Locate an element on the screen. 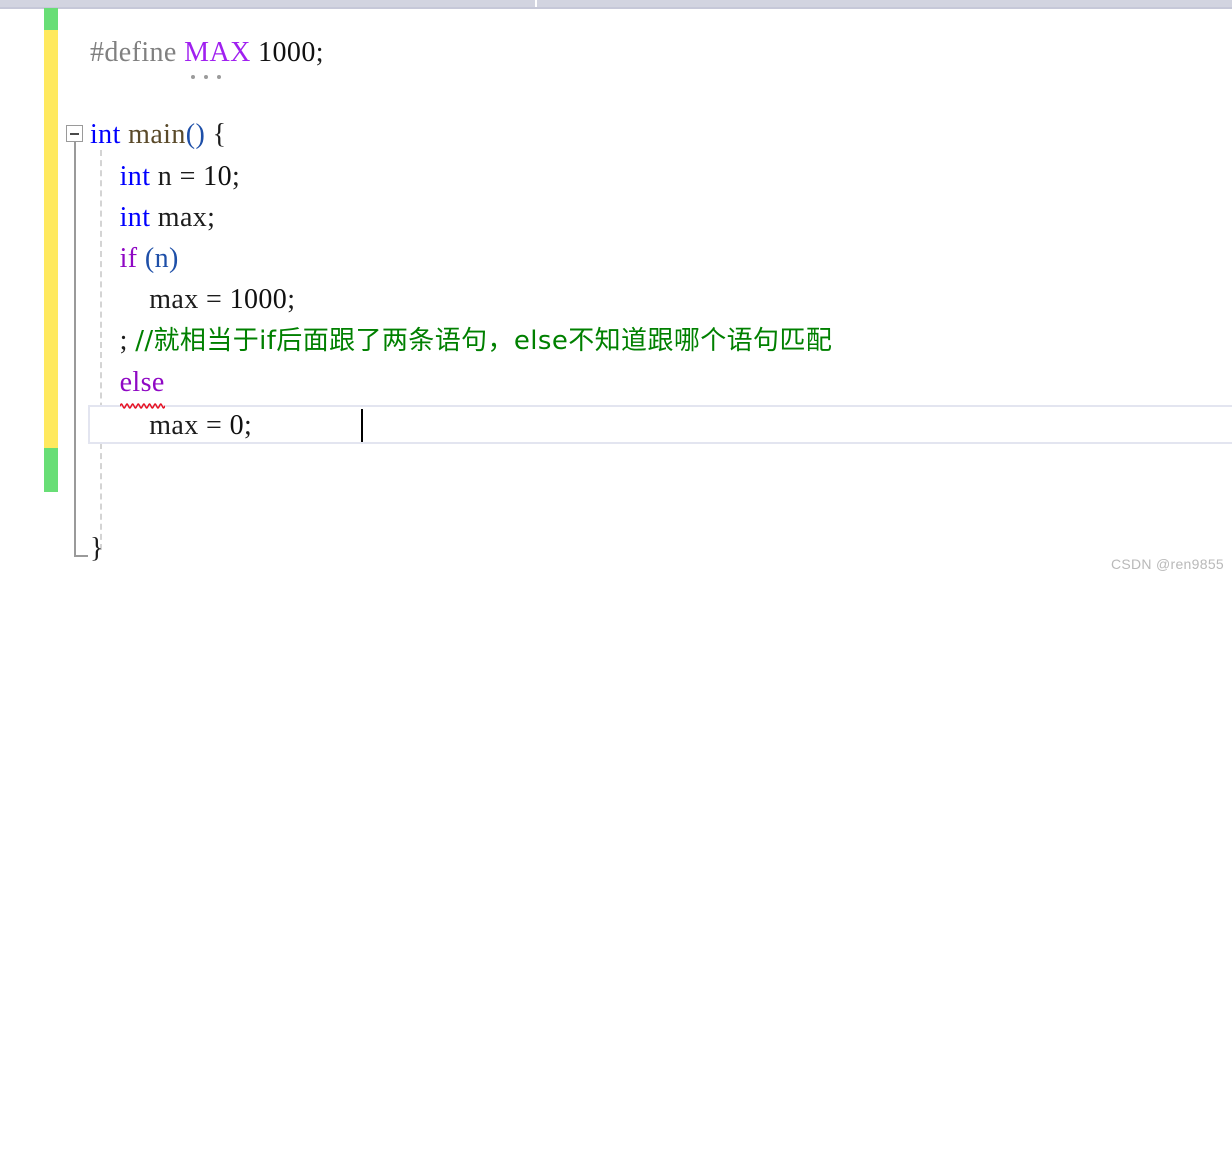 This screenshot has width=1232, height=1152. token-number: 0 is located at coordinates (237, 425).